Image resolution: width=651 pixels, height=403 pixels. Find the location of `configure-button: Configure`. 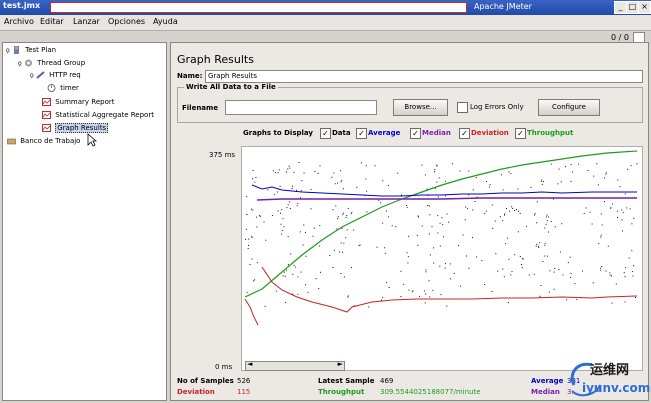

configure-button: Configure is located at coordinates (569, 107).